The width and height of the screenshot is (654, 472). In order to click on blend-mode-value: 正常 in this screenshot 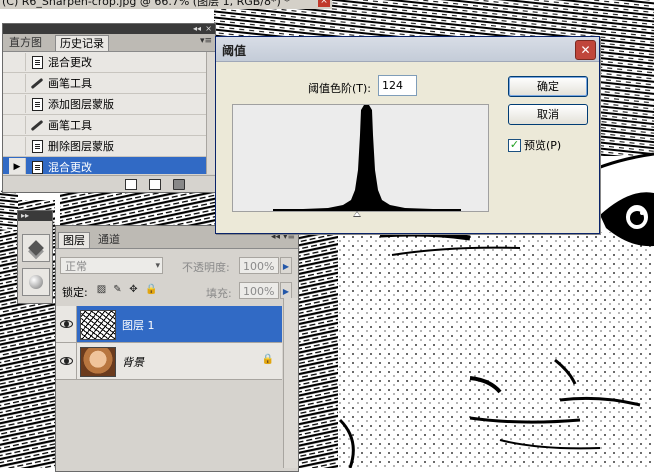, I will do `click(76, 266)`.